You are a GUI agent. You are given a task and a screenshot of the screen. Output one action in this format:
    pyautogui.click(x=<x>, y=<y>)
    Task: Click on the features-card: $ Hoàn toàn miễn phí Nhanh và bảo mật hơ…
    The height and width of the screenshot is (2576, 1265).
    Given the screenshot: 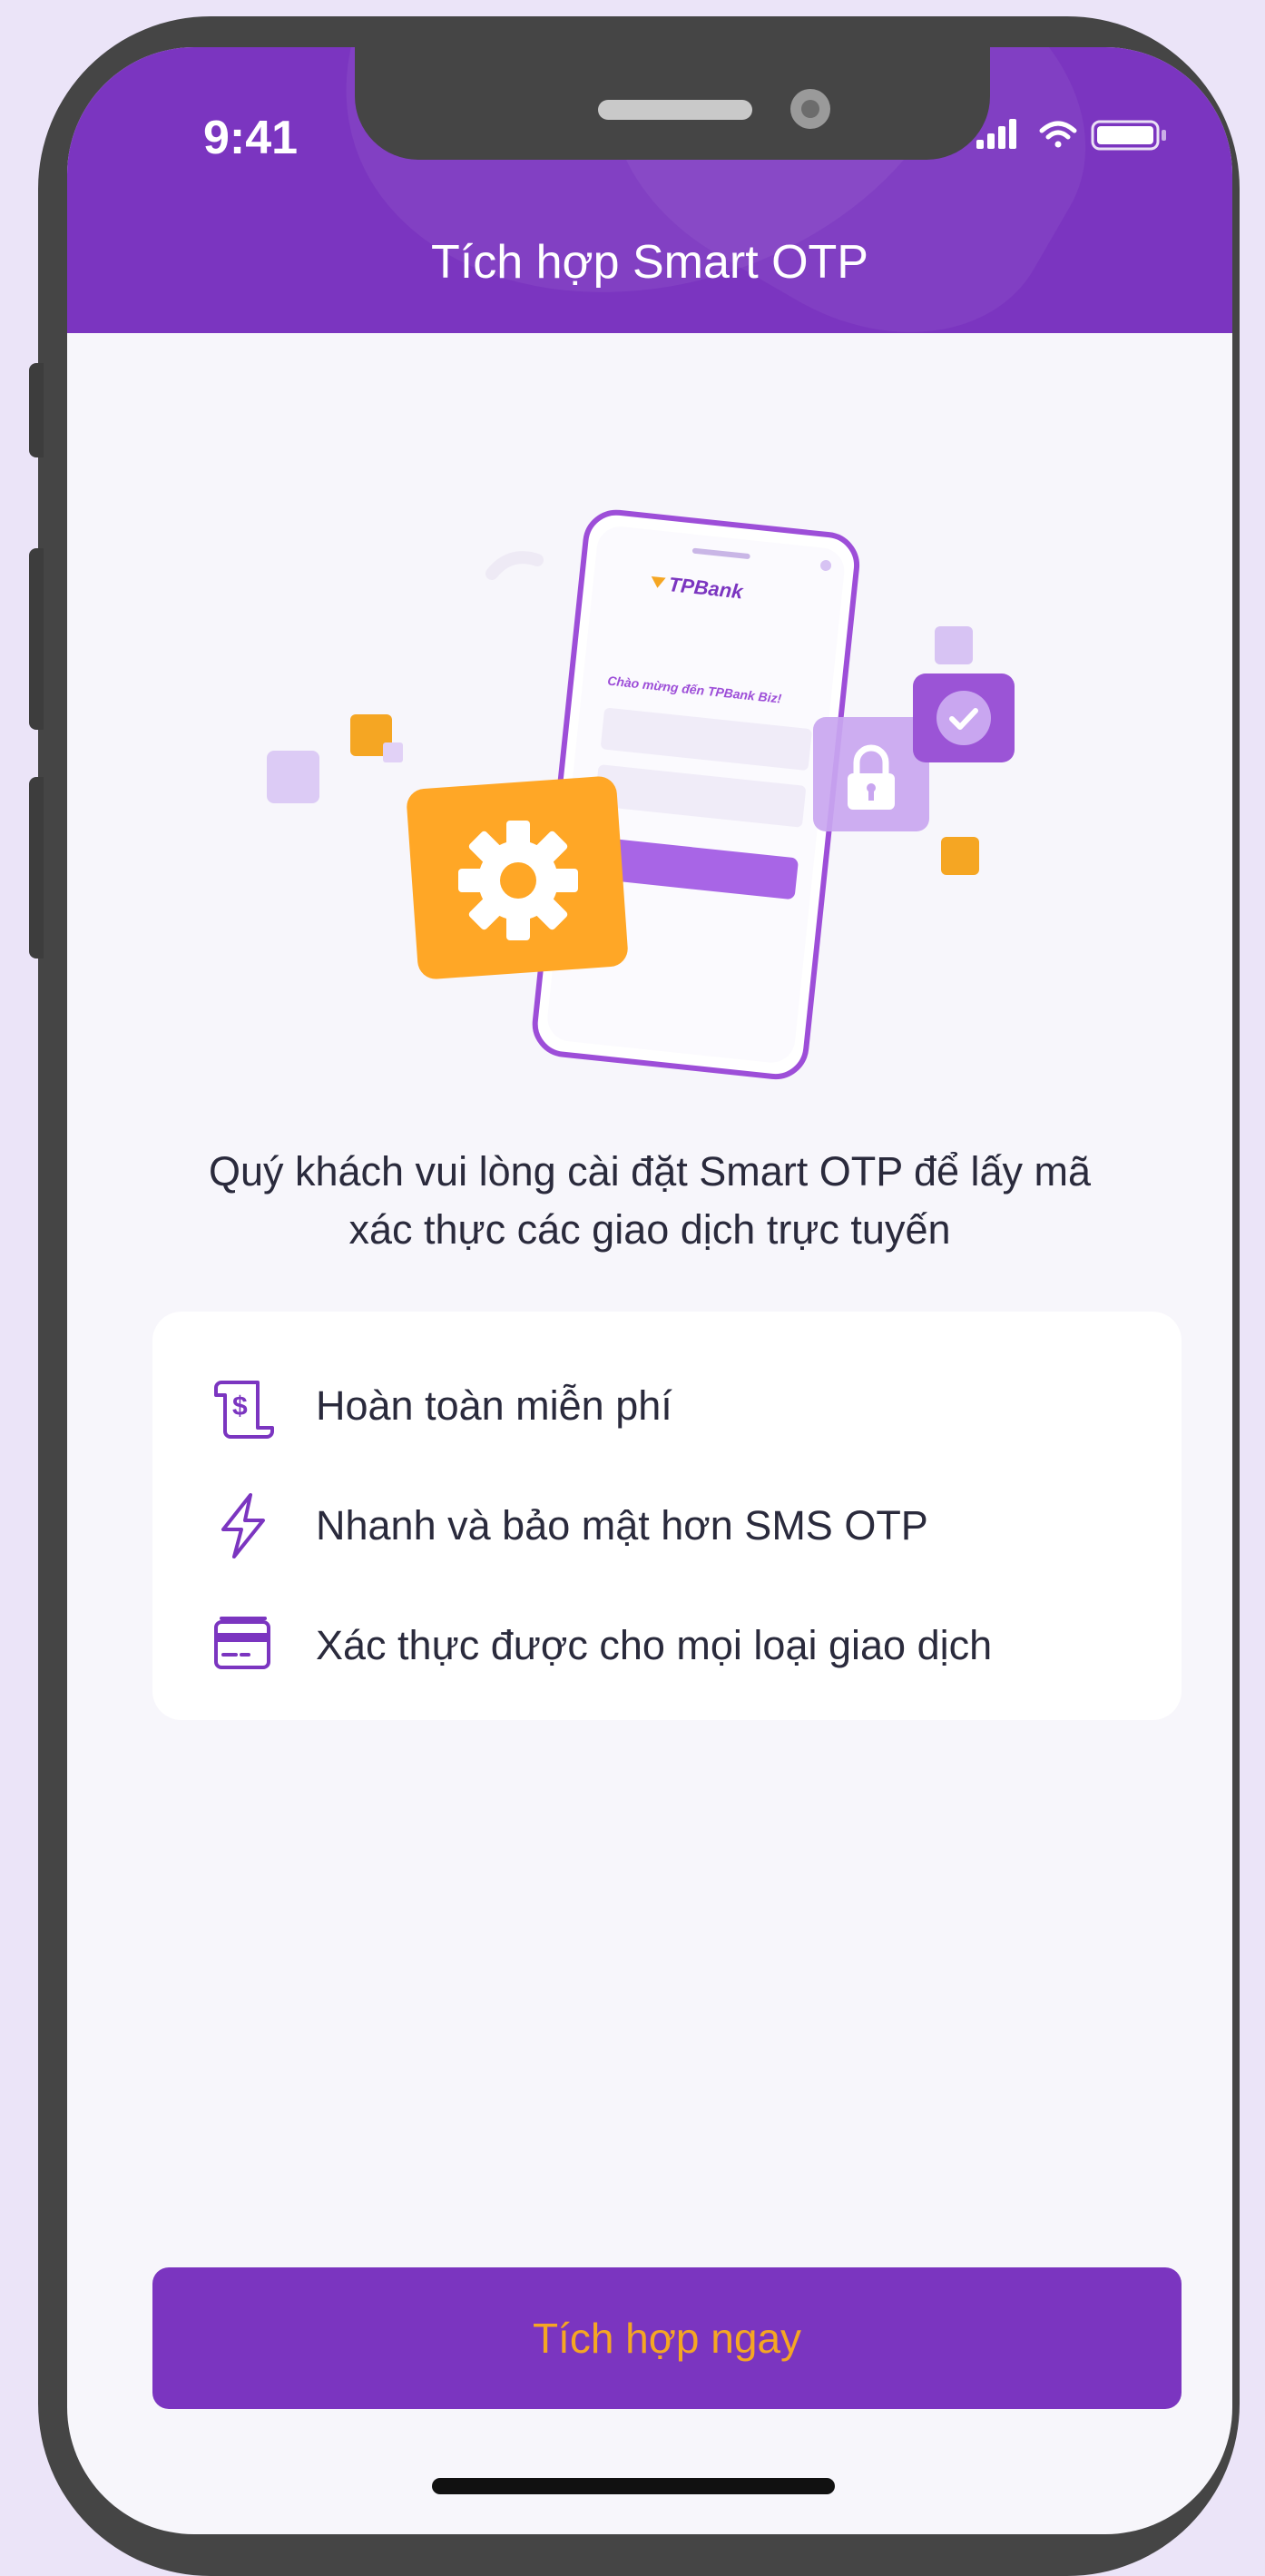 What is the action you would take?
    pyautogui.click(x=667, y=1516)
    